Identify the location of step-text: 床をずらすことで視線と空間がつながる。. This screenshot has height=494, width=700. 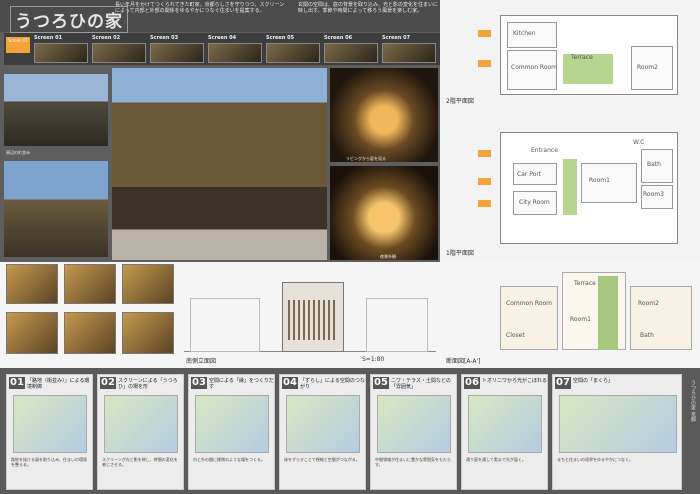
(322, 459).